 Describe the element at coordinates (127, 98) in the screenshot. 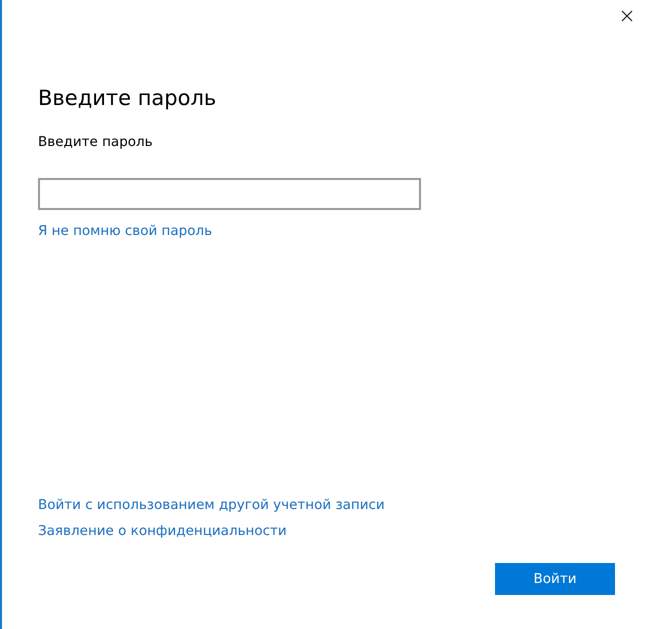

I see `dialog-title: Введите пароль` at that location.